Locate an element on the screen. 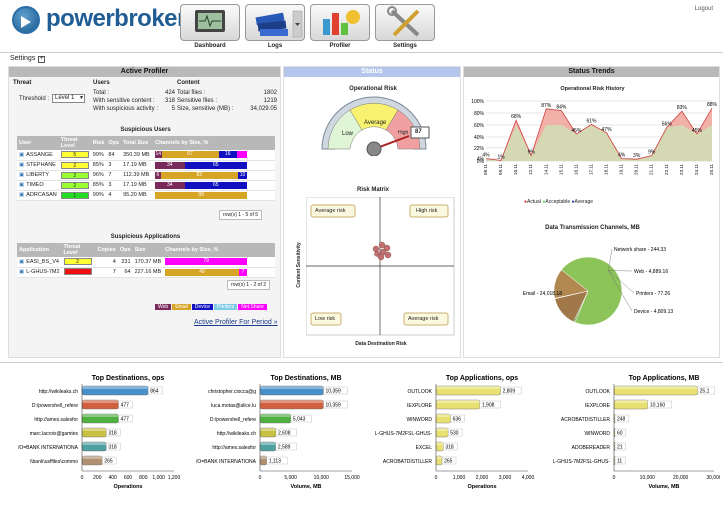 The image size is (723, 505). x-tick-label: 24.11 is located at coordinates (696, 169).